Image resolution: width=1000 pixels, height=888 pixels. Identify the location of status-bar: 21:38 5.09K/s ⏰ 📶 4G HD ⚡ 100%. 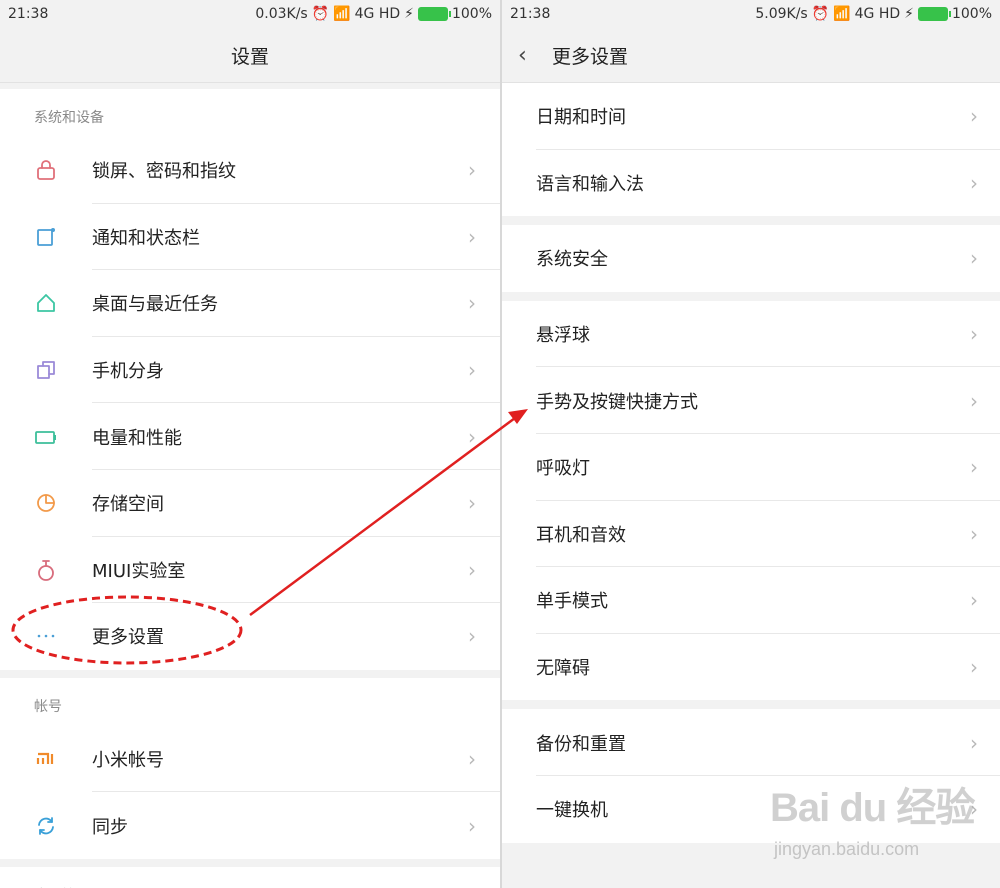
(751, 14).